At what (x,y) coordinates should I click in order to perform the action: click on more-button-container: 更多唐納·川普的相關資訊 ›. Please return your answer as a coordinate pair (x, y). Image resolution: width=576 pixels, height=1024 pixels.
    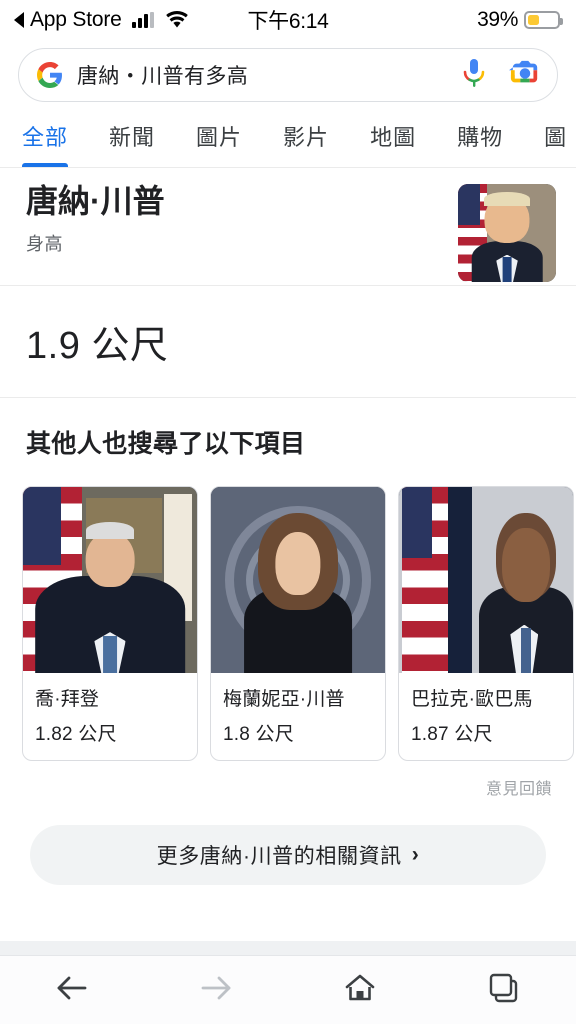
    Looking at the image, I should click on (288, 842).